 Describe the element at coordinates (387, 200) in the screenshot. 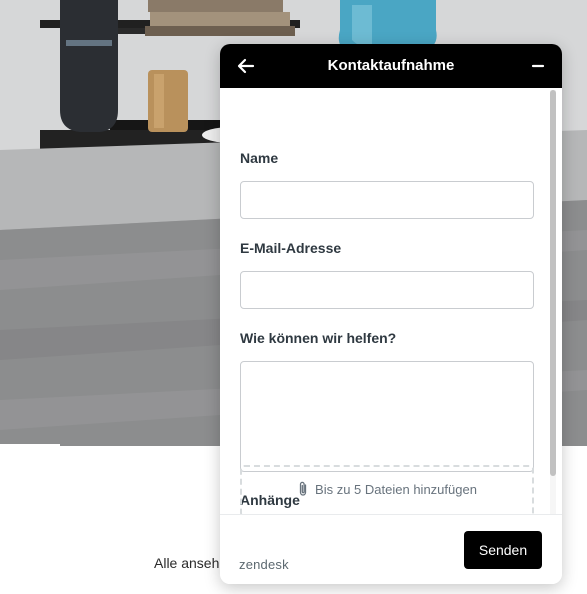

I see `name-field` at that location.